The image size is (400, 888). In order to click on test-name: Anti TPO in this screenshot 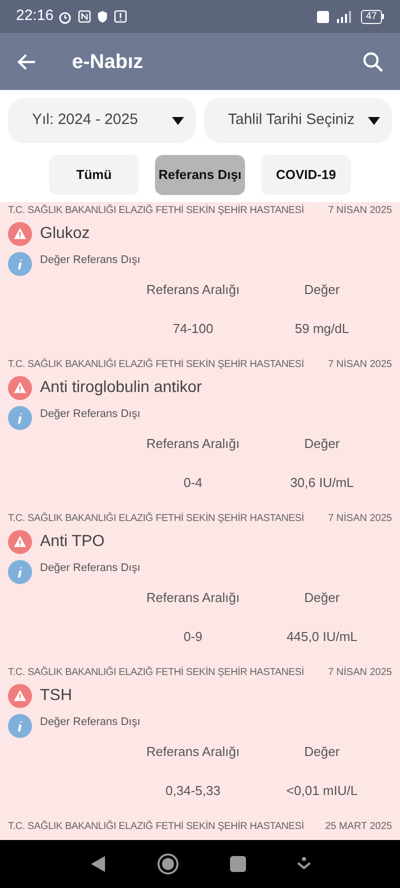, I will do `click(72, 542)`.